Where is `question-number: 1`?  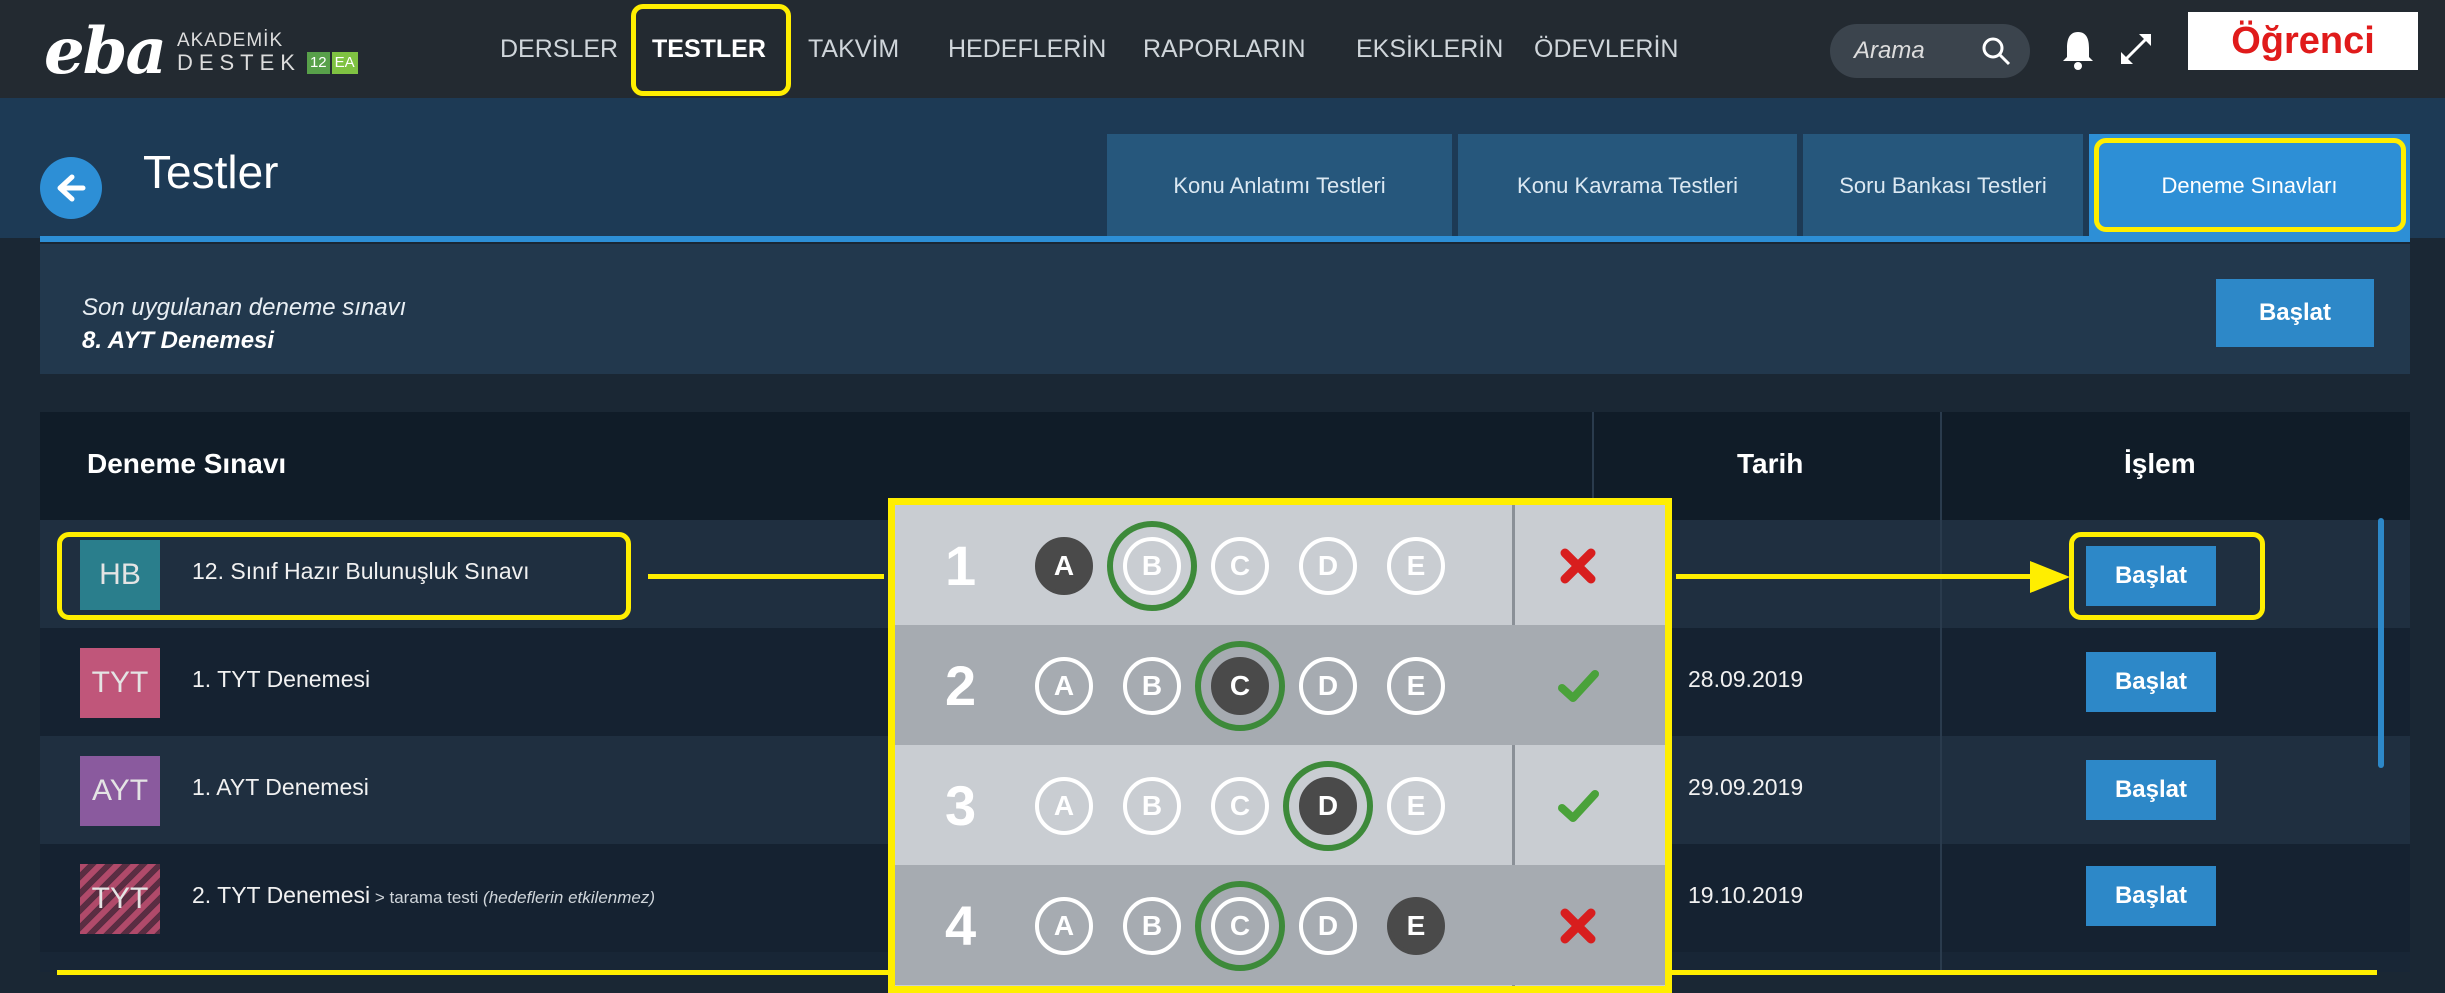 question-number: 1 is located at coordinates (961, 565).